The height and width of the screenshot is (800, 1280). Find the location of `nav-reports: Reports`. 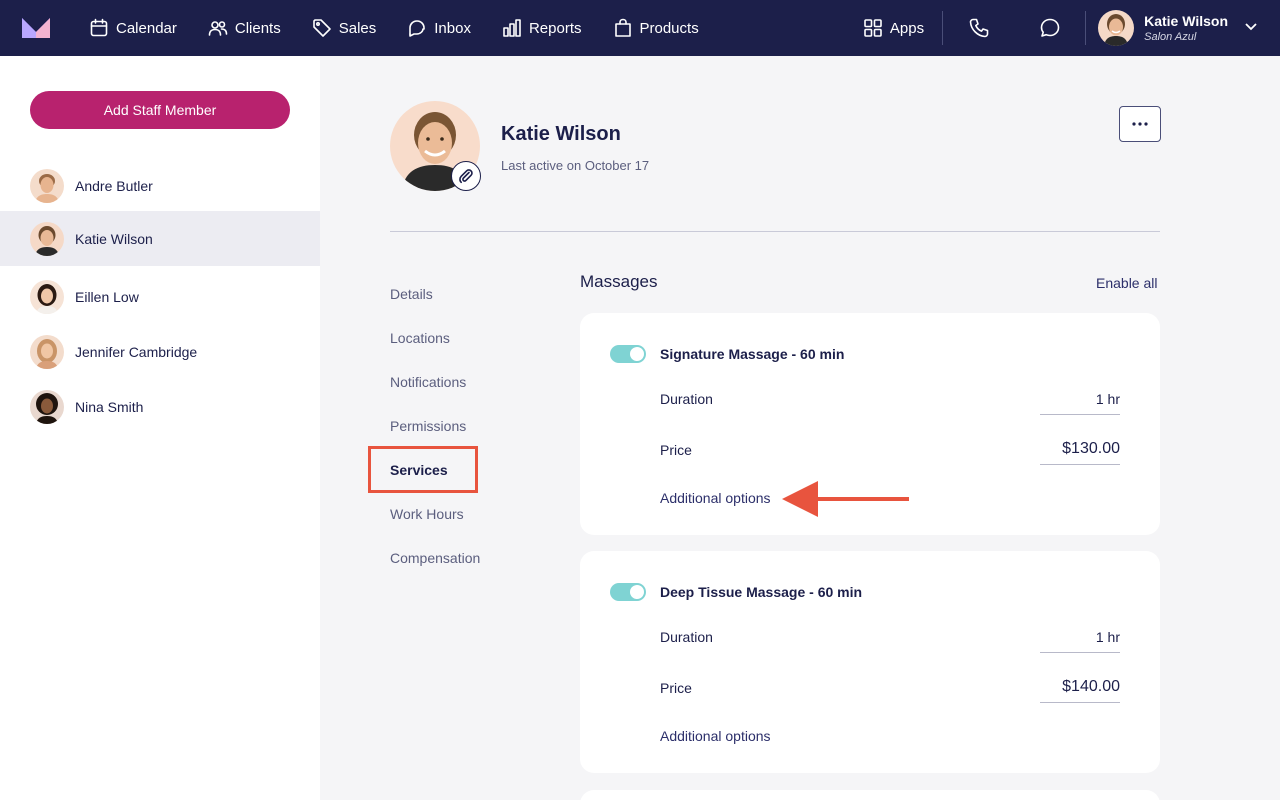

nav-reports: Reports is located at coordinates (544, 28).